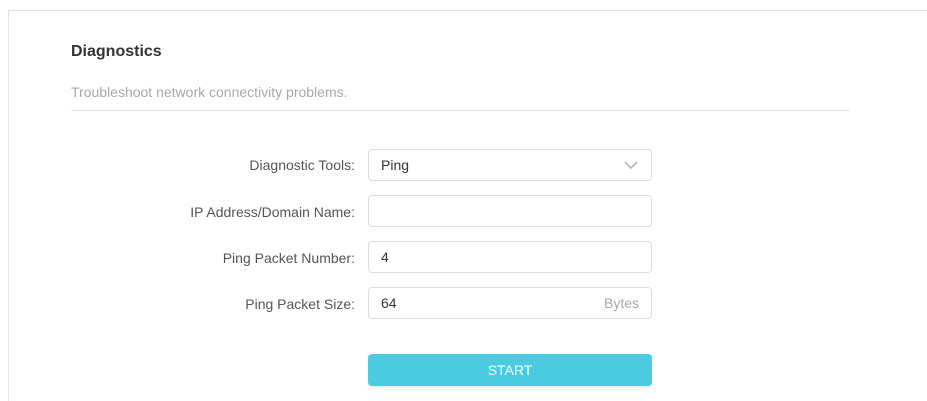 This screenshot has height=401, width=927. Describe the element at coordinates (302, 165) in the screenshot. I see `diagnostic-tools-label: Diagnostic Tools:` at that location.